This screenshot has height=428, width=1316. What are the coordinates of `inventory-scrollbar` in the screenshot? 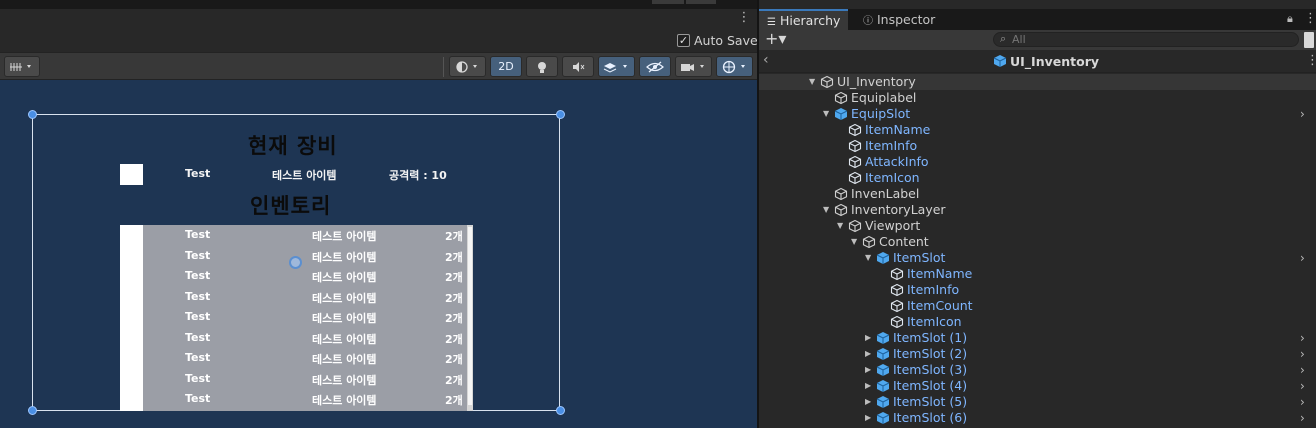 It's located at (470, 318).